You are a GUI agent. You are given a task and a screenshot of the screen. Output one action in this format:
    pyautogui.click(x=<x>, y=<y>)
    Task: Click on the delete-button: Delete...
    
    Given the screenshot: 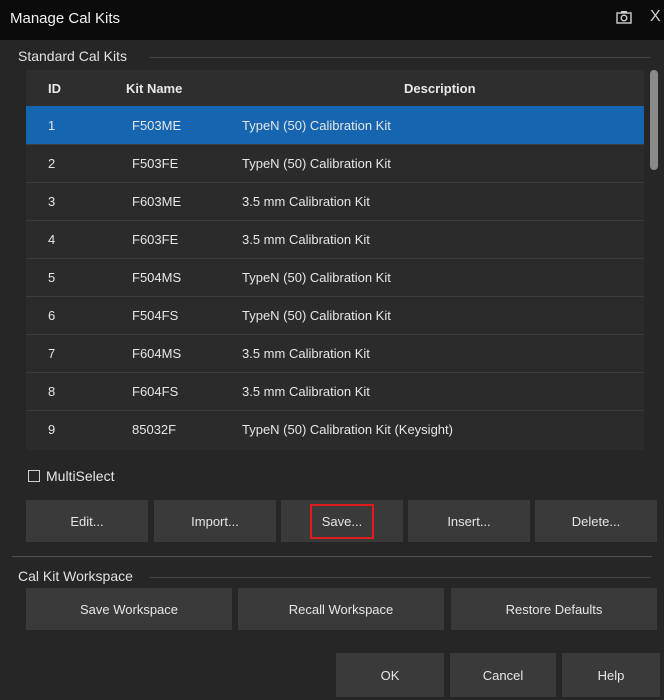 What is the action you would take?
    pyautogui.click(x=596, y=521)
    